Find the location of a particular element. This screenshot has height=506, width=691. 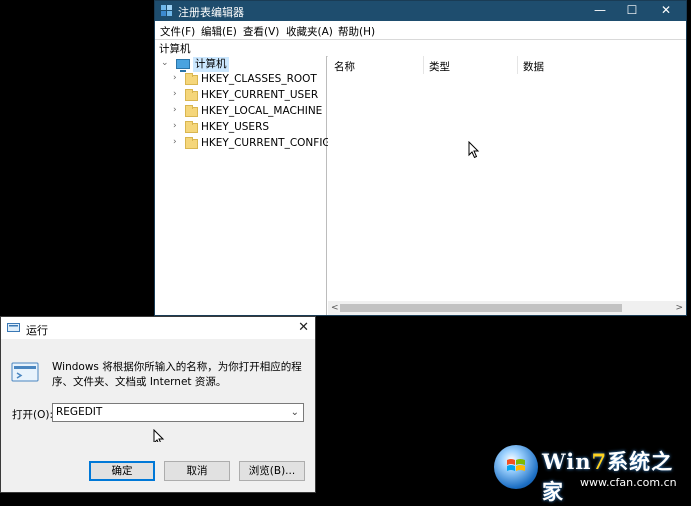

regedit-menu-bar: 文件(F) 编辑(E) 查看(V) 收藏夹(A) 帮助(H) is located at coordinates (420, 30).